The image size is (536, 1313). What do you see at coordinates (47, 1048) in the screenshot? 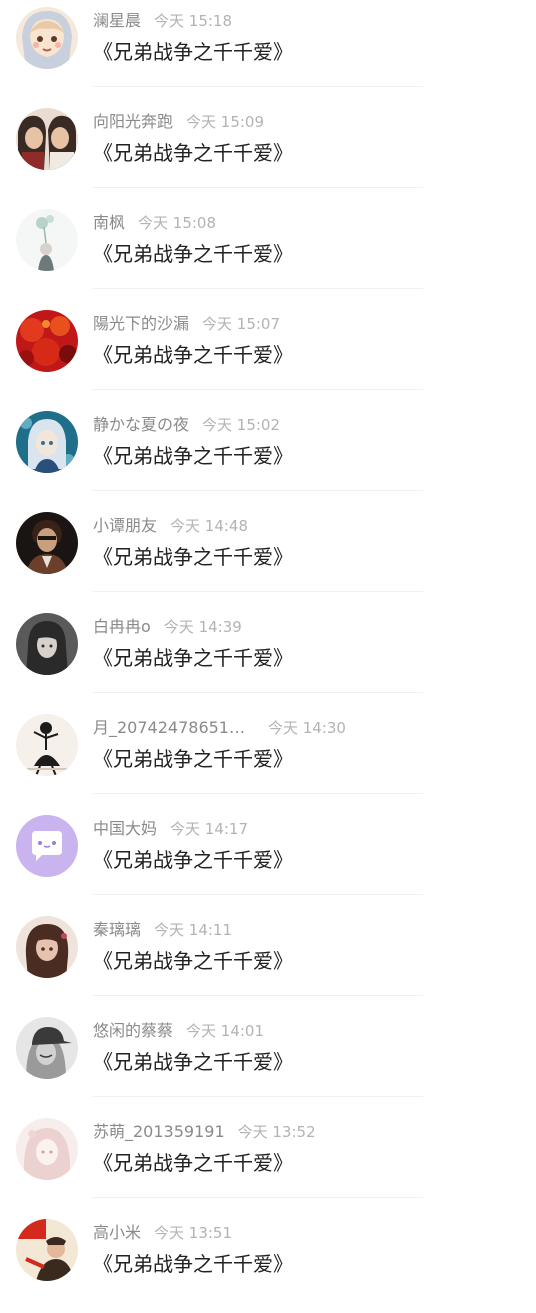
I see `bw-cap-portrait-avatar-icon` at bounding box center [47, 1048].